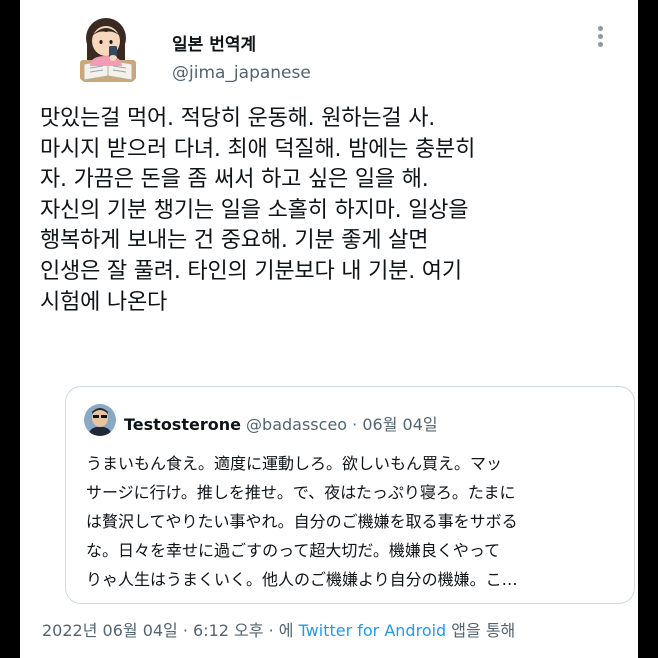 The image size is (658, 658). What do you see at coordinates (104, 302) in the screenshot?
I see `tweet-line: 시험에 나온다` at bounding box center [104, 302].